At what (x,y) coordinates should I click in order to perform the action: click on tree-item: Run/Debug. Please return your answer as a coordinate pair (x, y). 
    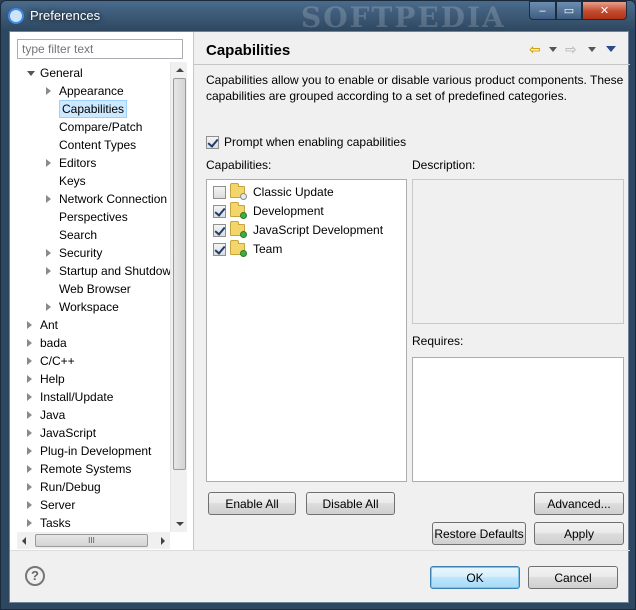
    Looking at the image, I should click on (92, 487).